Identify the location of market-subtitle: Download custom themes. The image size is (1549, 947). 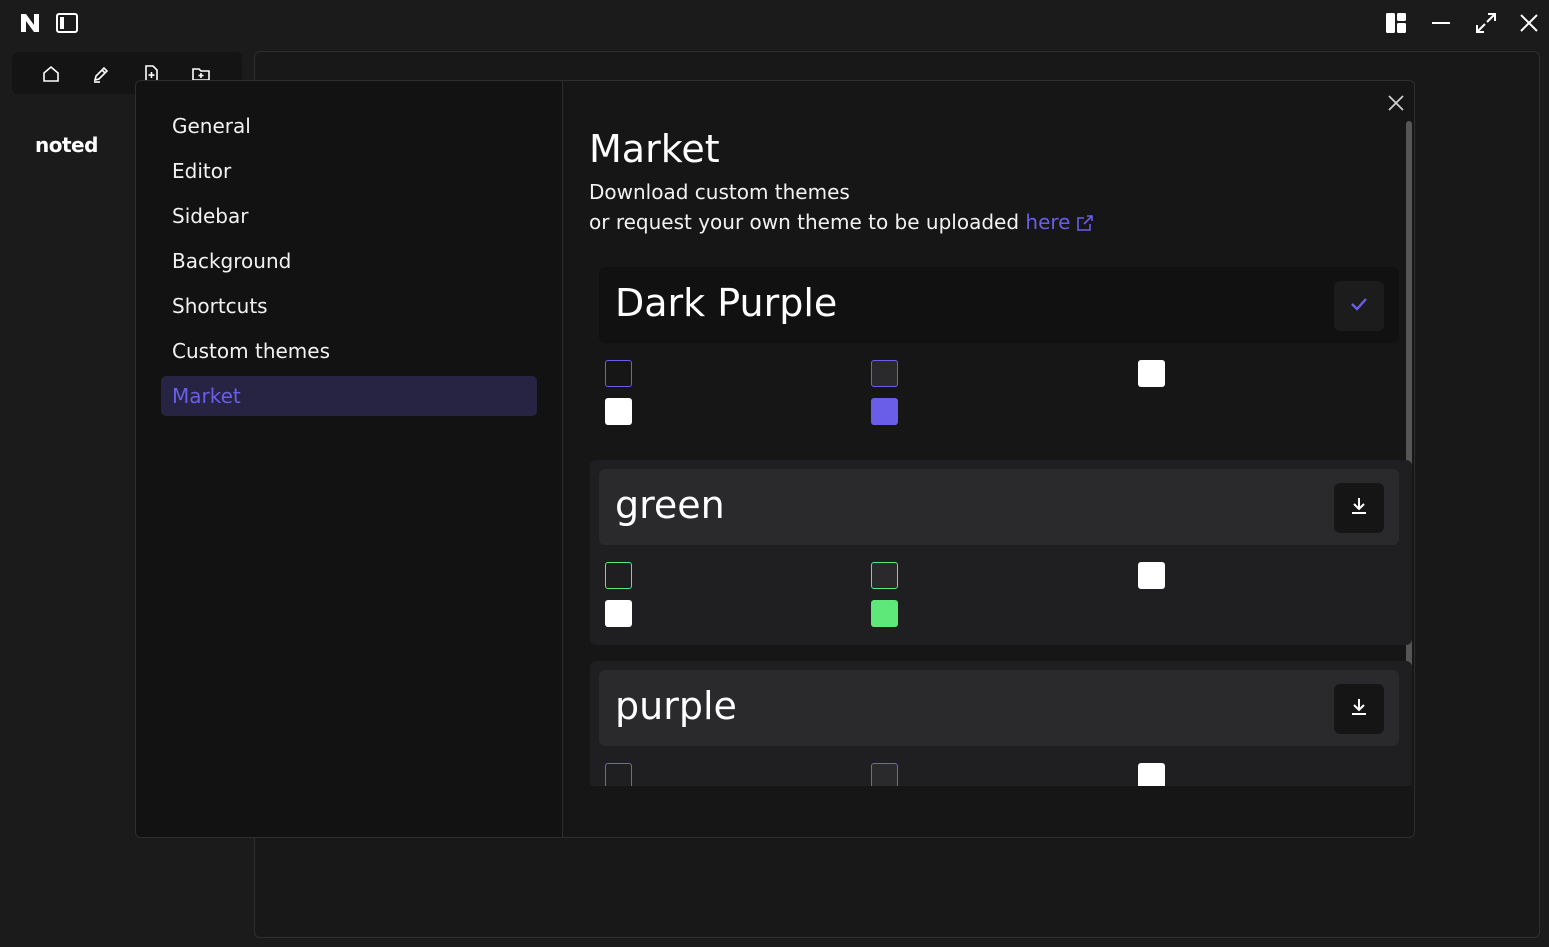
(719, 192).